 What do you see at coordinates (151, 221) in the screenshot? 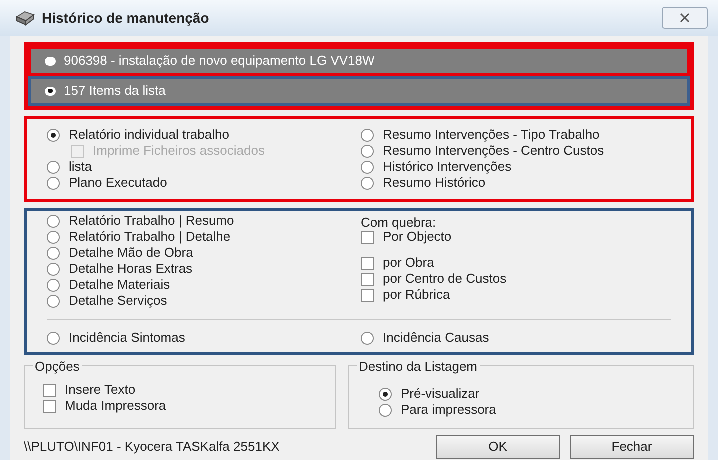
I see `option-label: Relatório Trabalho | Resumo` at bounding box center [151, 221].